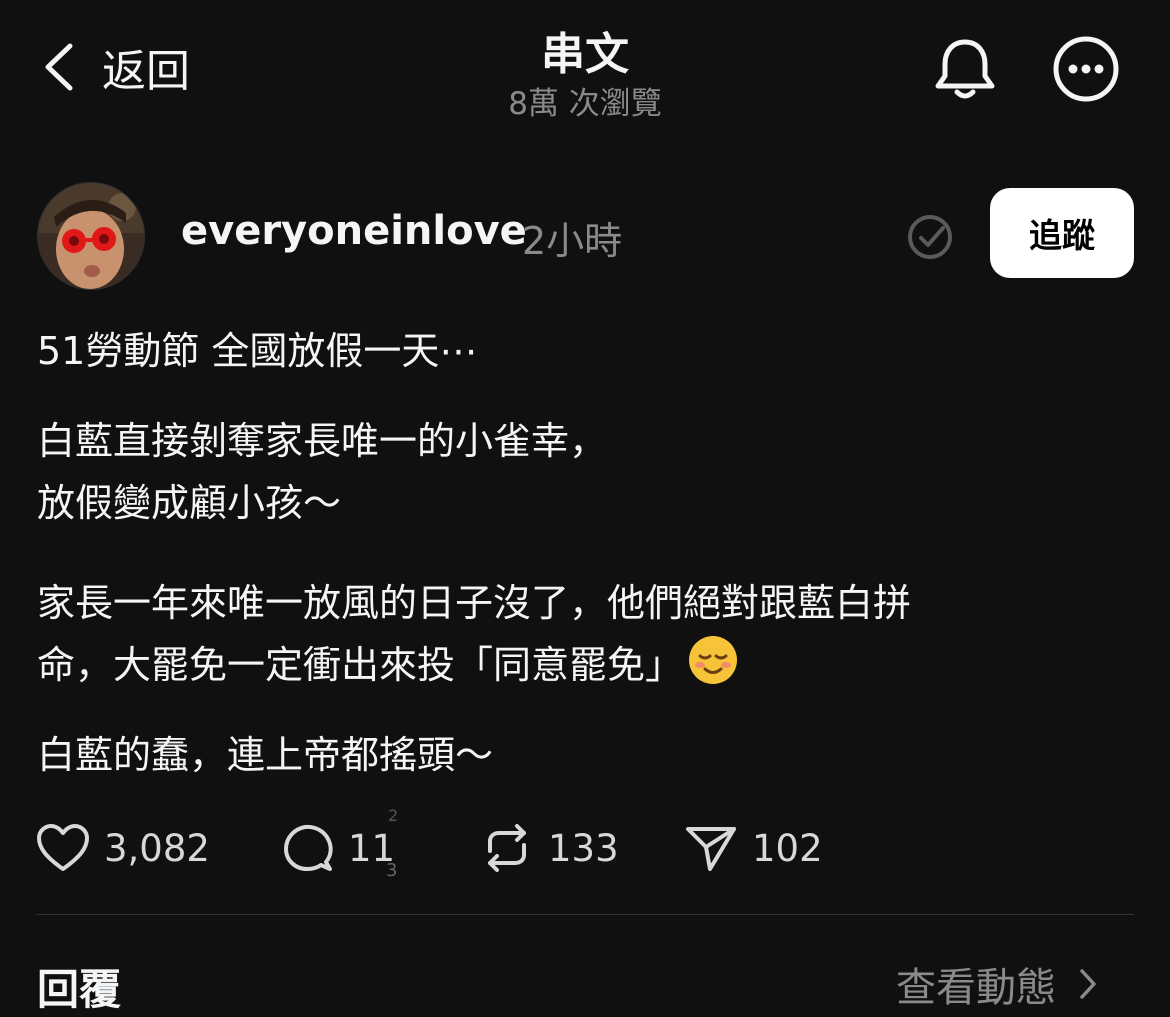  I want to click on post-line: 白藍的蠢，連上帝都搖頭～, so click(265, 755).